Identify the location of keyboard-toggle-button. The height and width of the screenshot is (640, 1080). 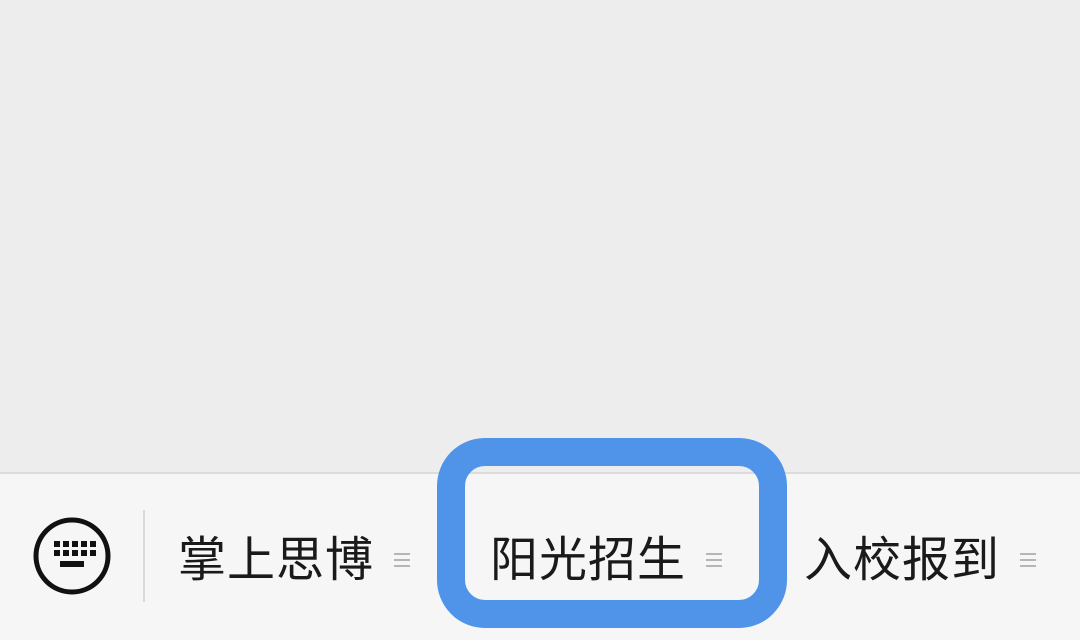
(72, 556).